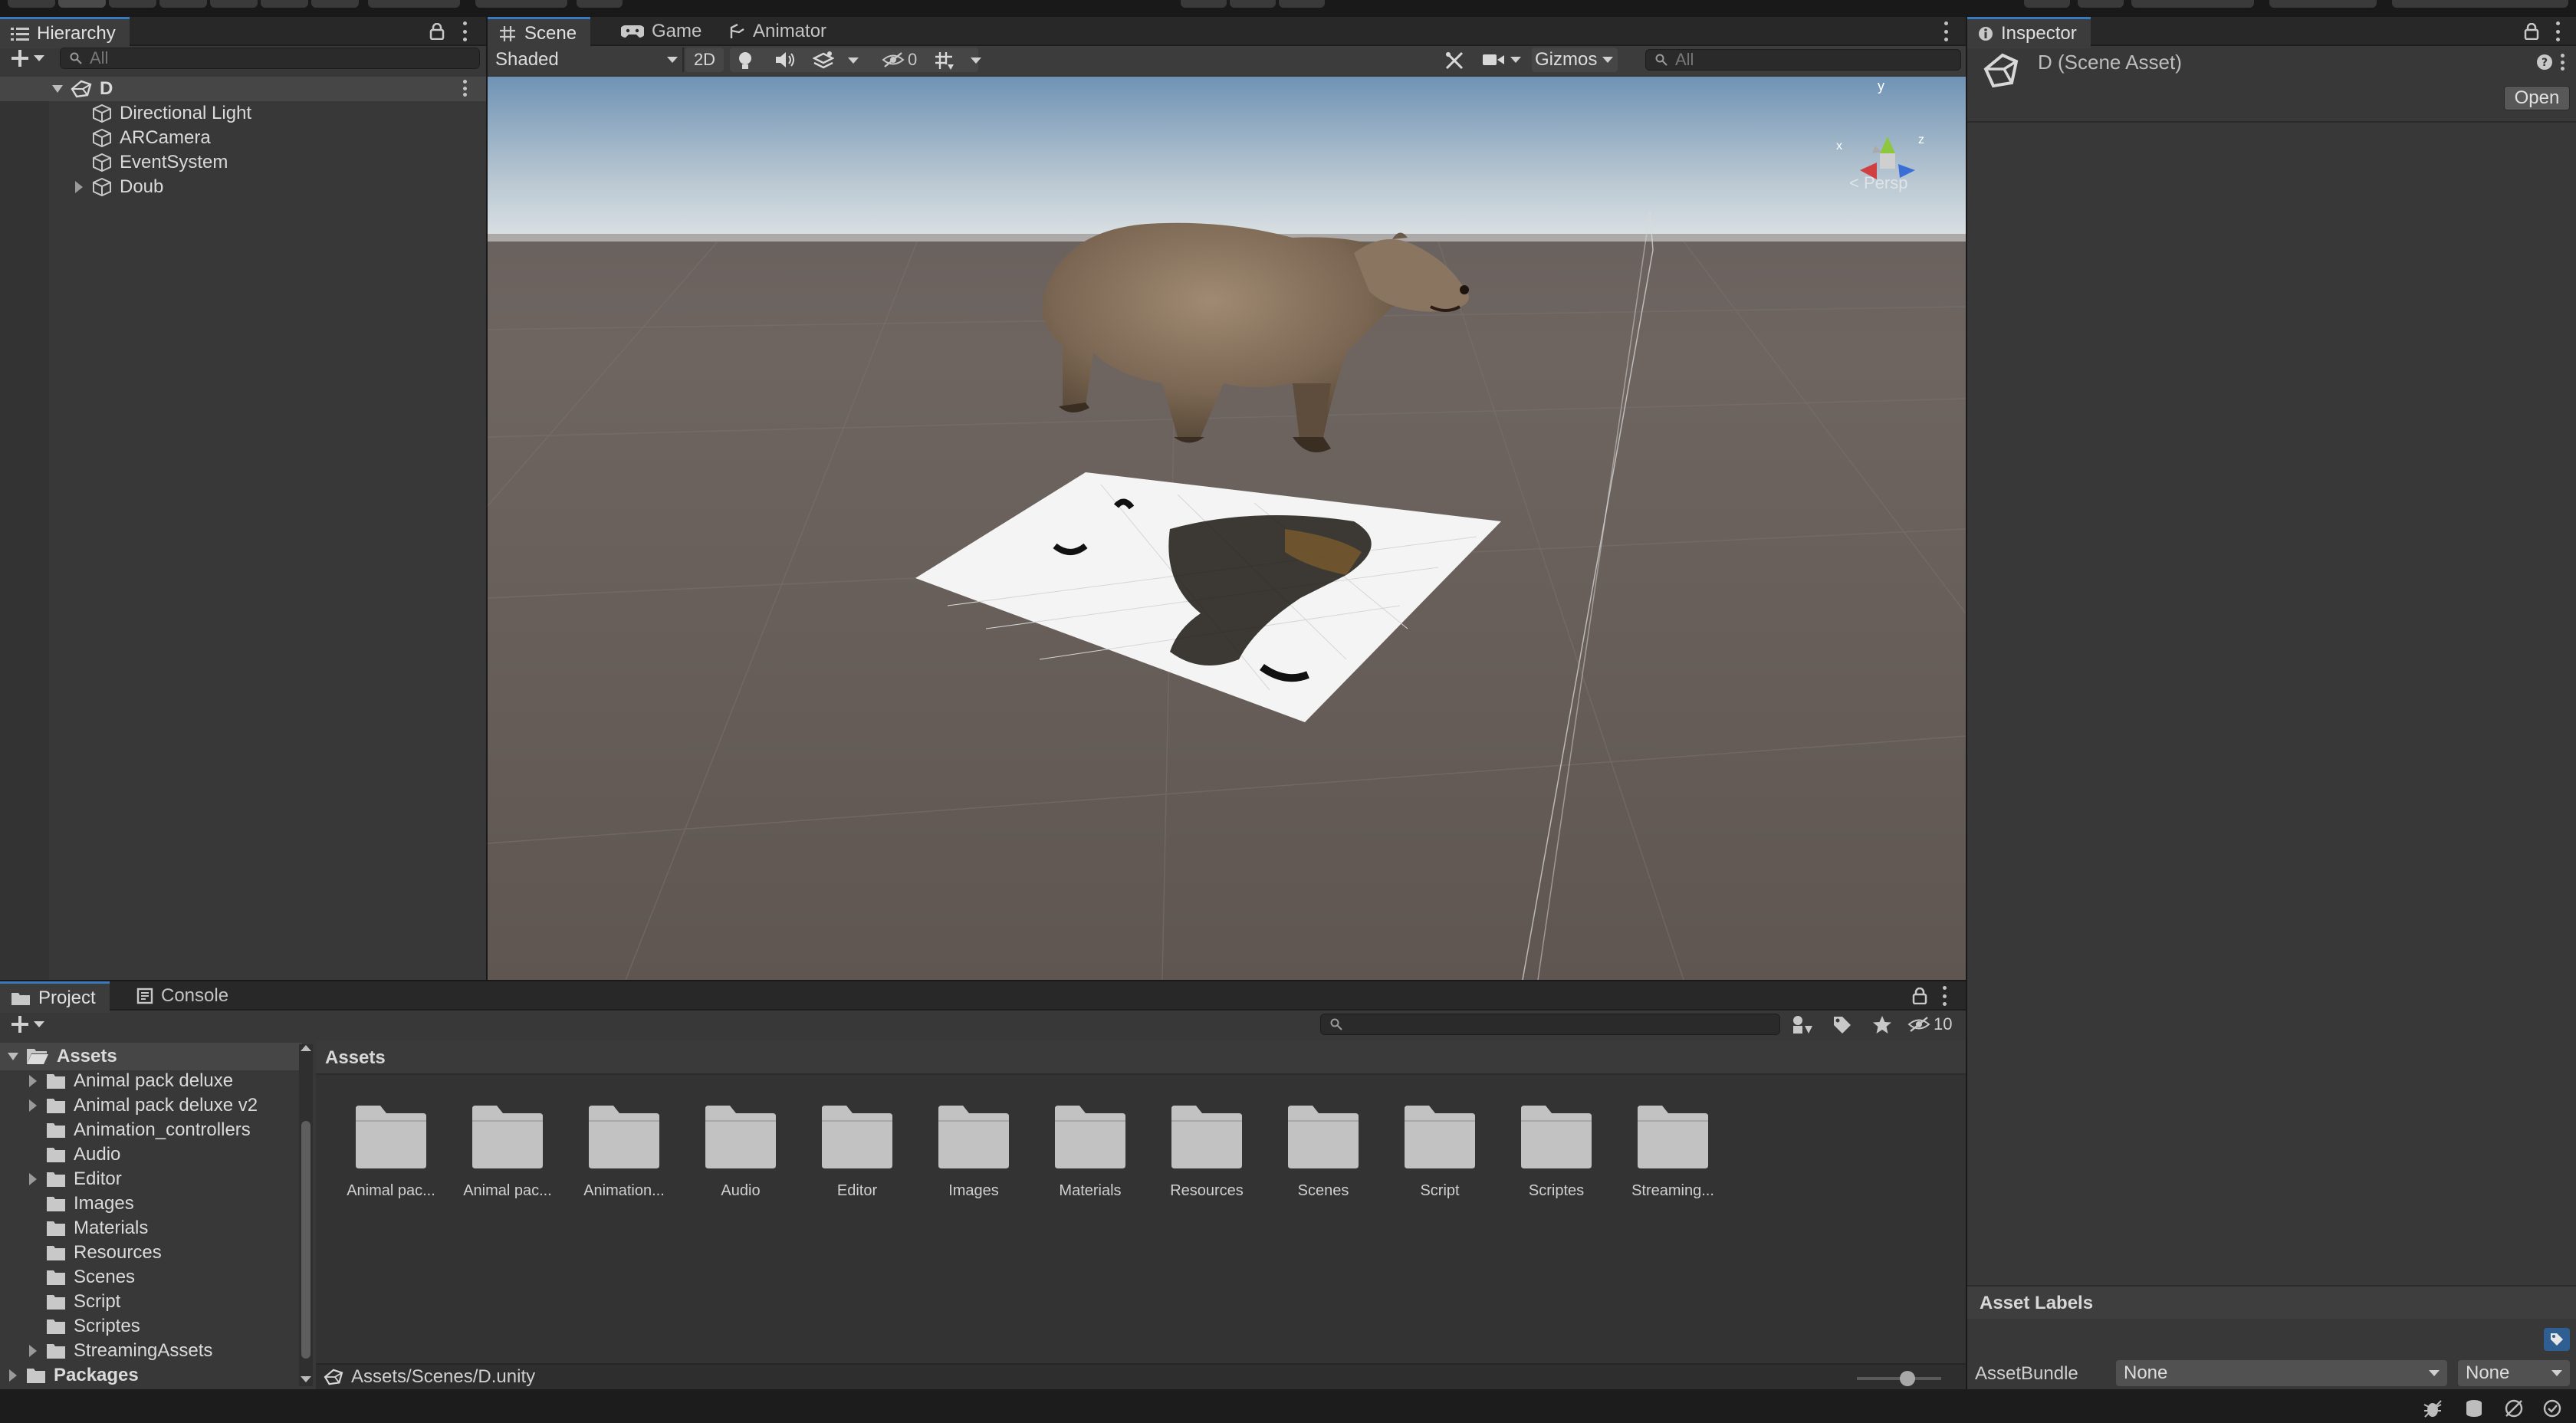 This screenshot has height=1423, width=2576. What do you see at coordinates (2192, 4) in the screenshot?
I see `layers-dropdown` at bounding box center [2192, 4].